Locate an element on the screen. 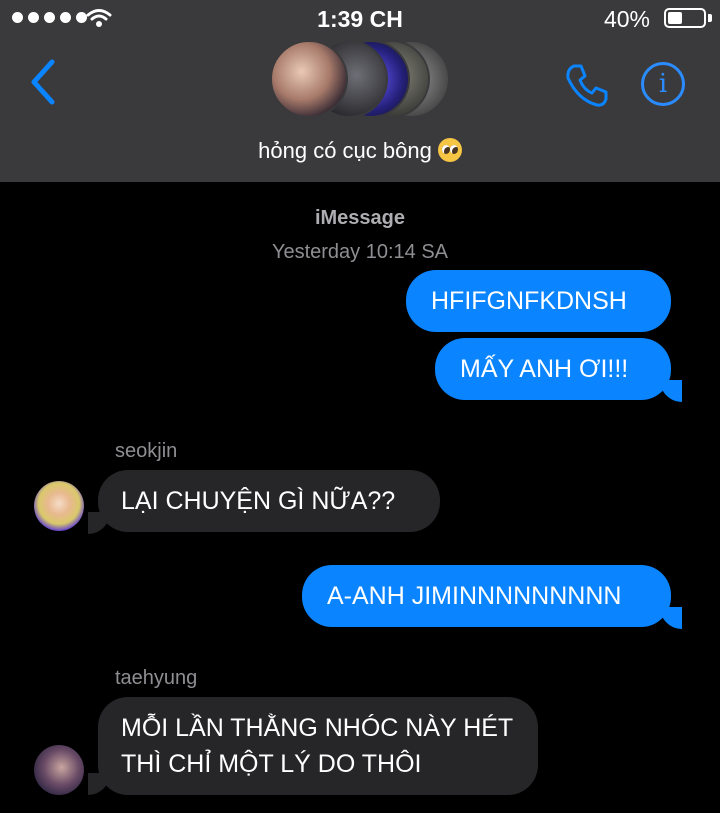 The height and width of the screenshot is (813, 720). phone-icon is located at coordinates (587, 85).